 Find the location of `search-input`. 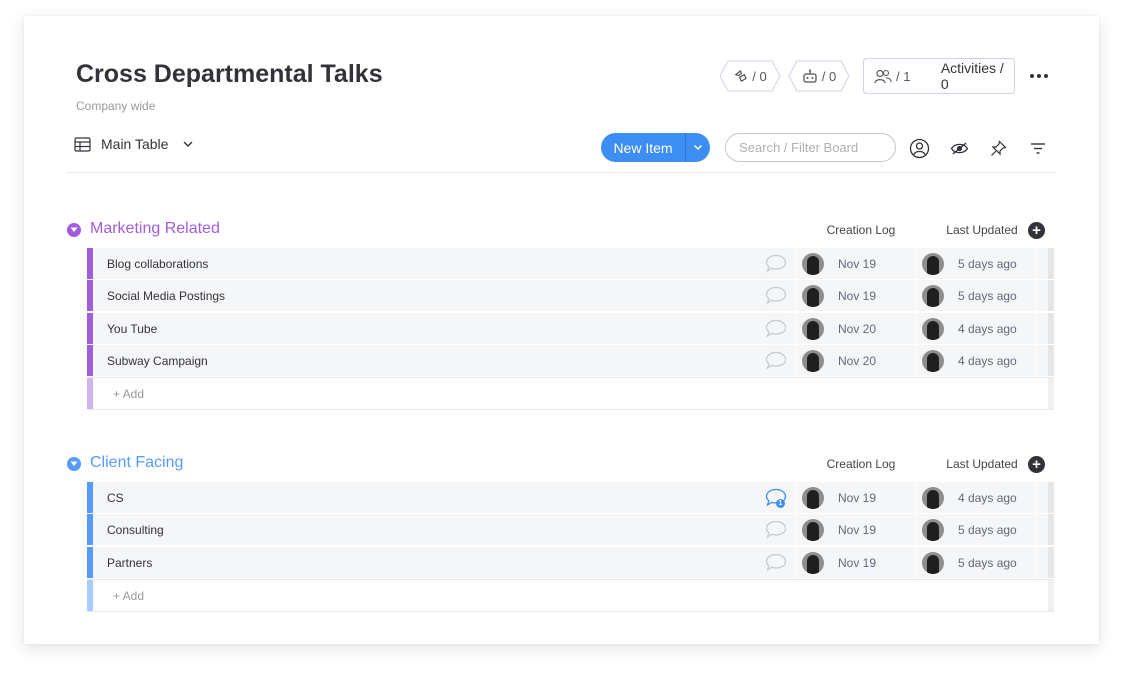

search-input is located at coordinates (810, 147).